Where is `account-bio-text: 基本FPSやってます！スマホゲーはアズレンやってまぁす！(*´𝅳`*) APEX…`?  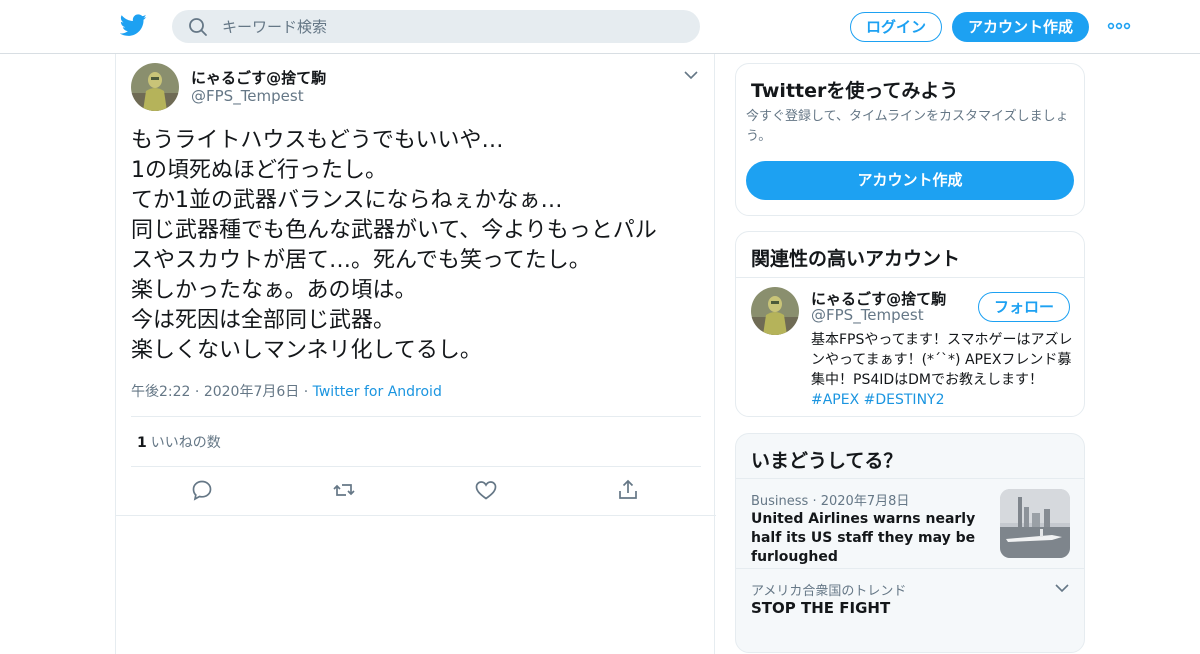 account-bio-text: 基本FPSやってます！スマホゲーはアズレンやってまぁす！(*´𝅳`*) APEX… is located at coordinates (942, 360).